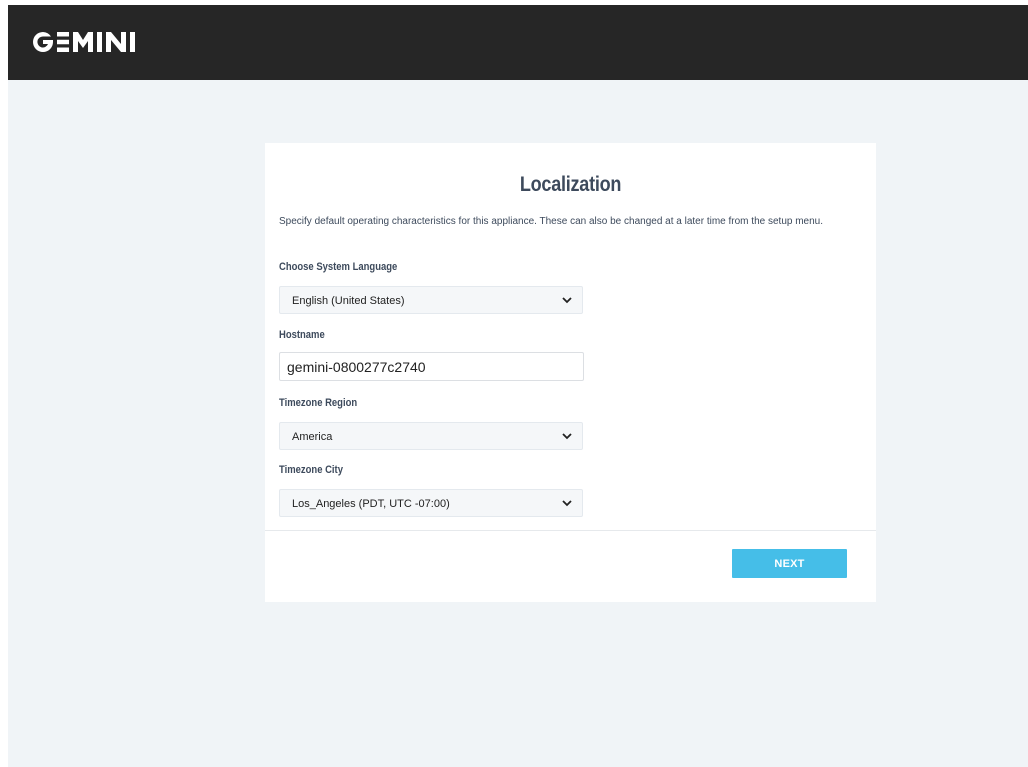 This screenshot has width=1028, height=767. I want to click on gemini-logo, so click(92, 42).